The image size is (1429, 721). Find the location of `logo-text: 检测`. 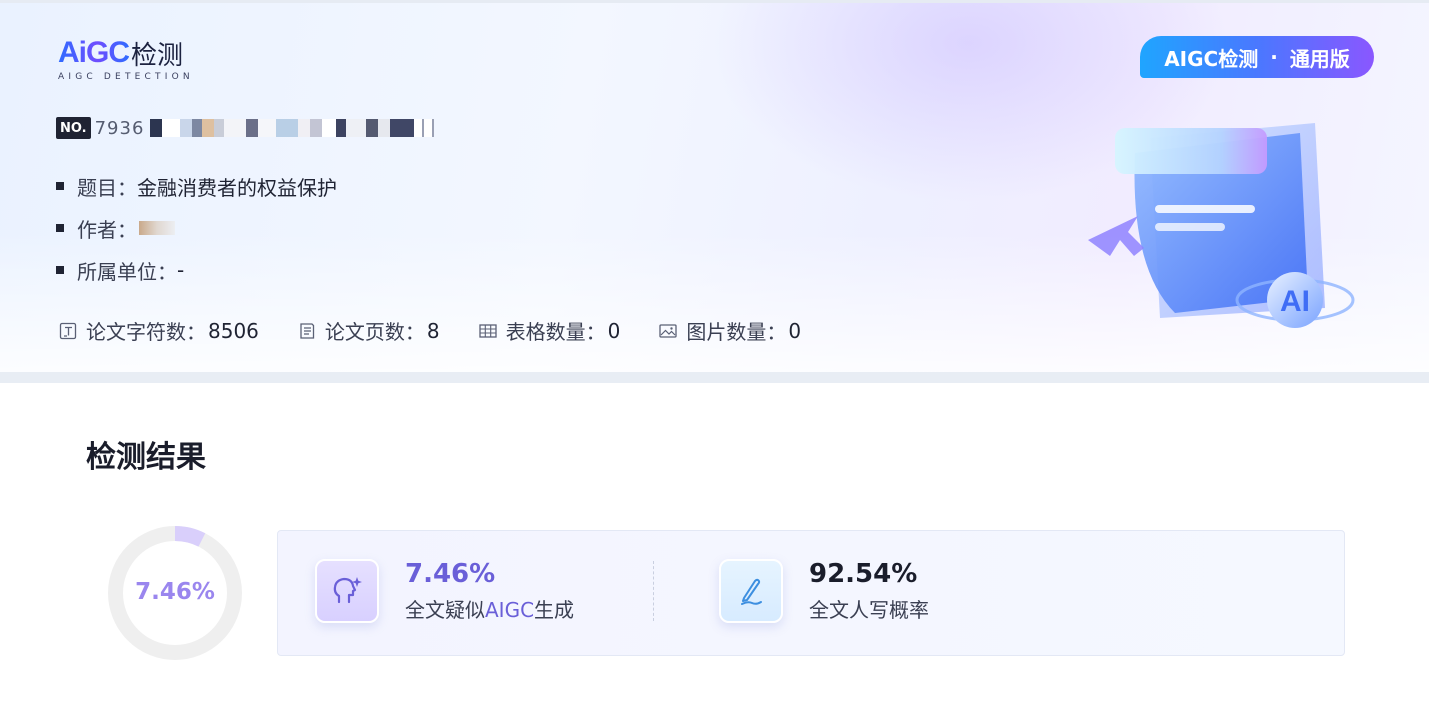

logo-text: 检测 is located at coordinates (157, 55).